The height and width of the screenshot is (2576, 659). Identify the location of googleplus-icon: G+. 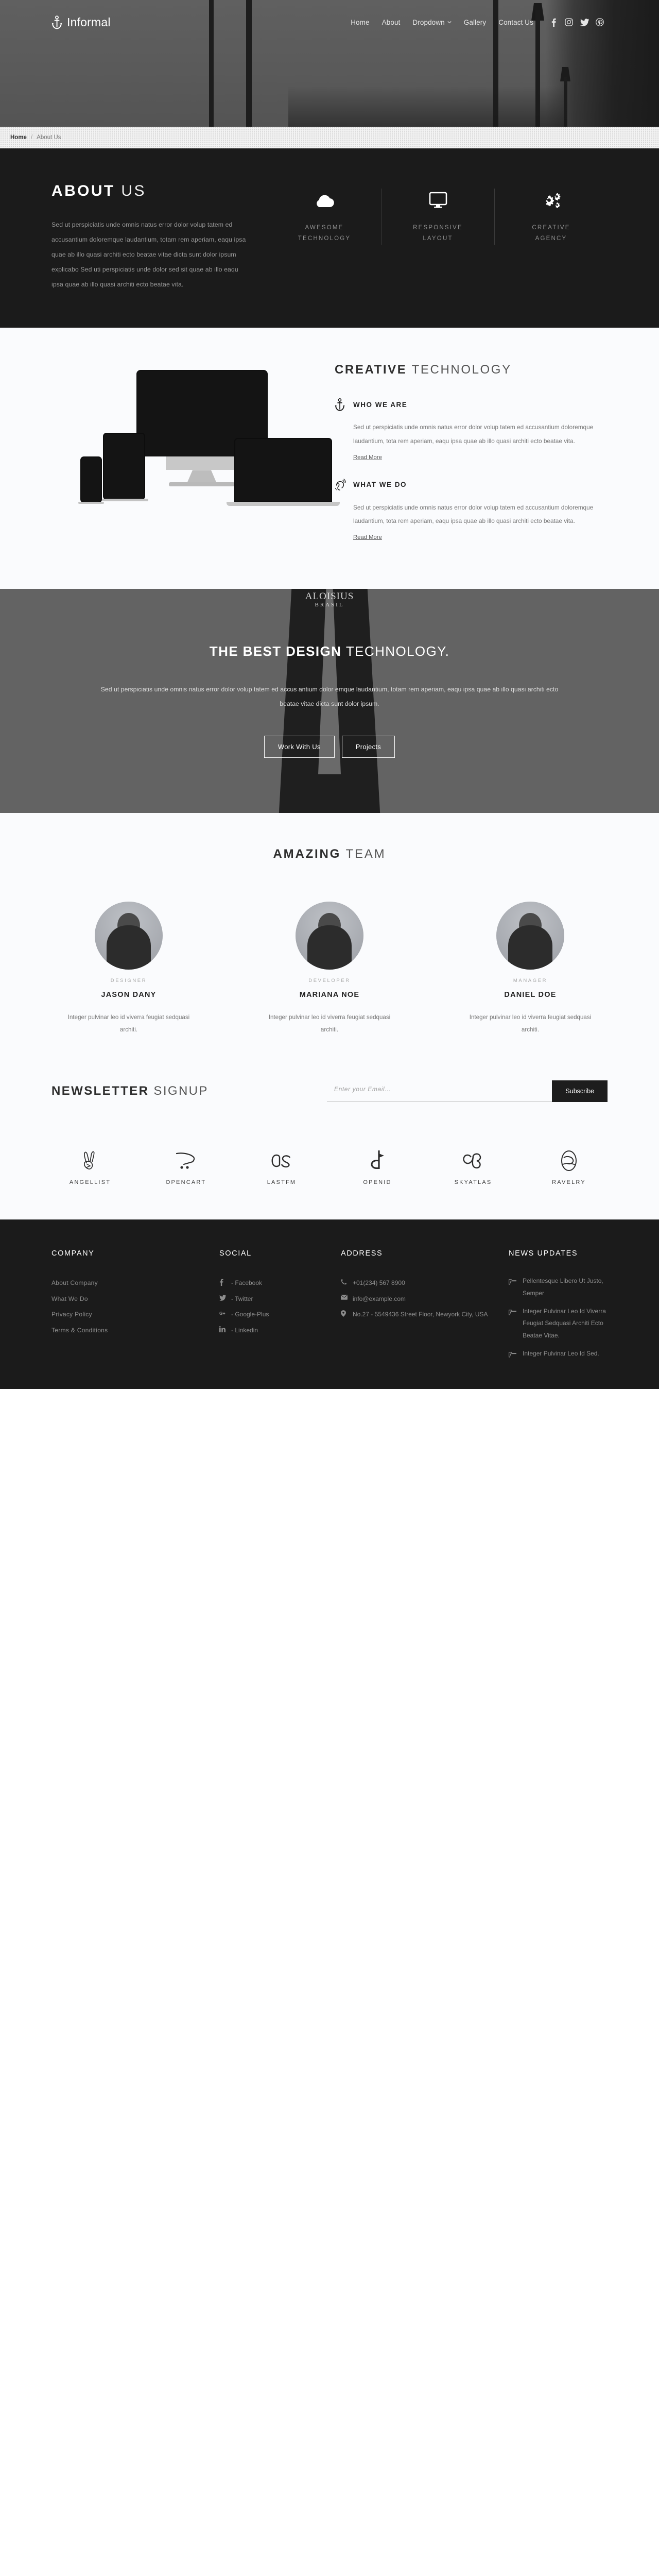
(223, 1311).